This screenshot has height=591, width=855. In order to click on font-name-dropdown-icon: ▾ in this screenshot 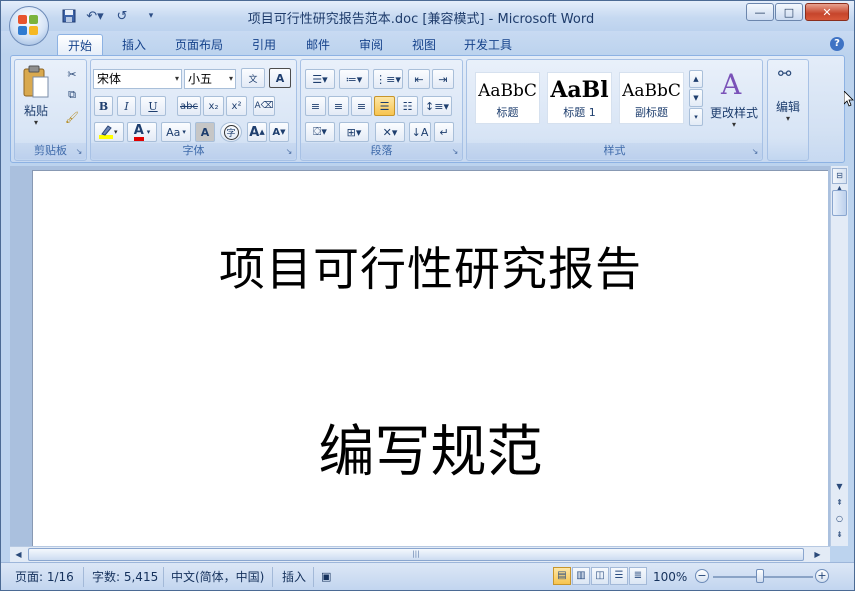, I will do `click(177, 79)`.